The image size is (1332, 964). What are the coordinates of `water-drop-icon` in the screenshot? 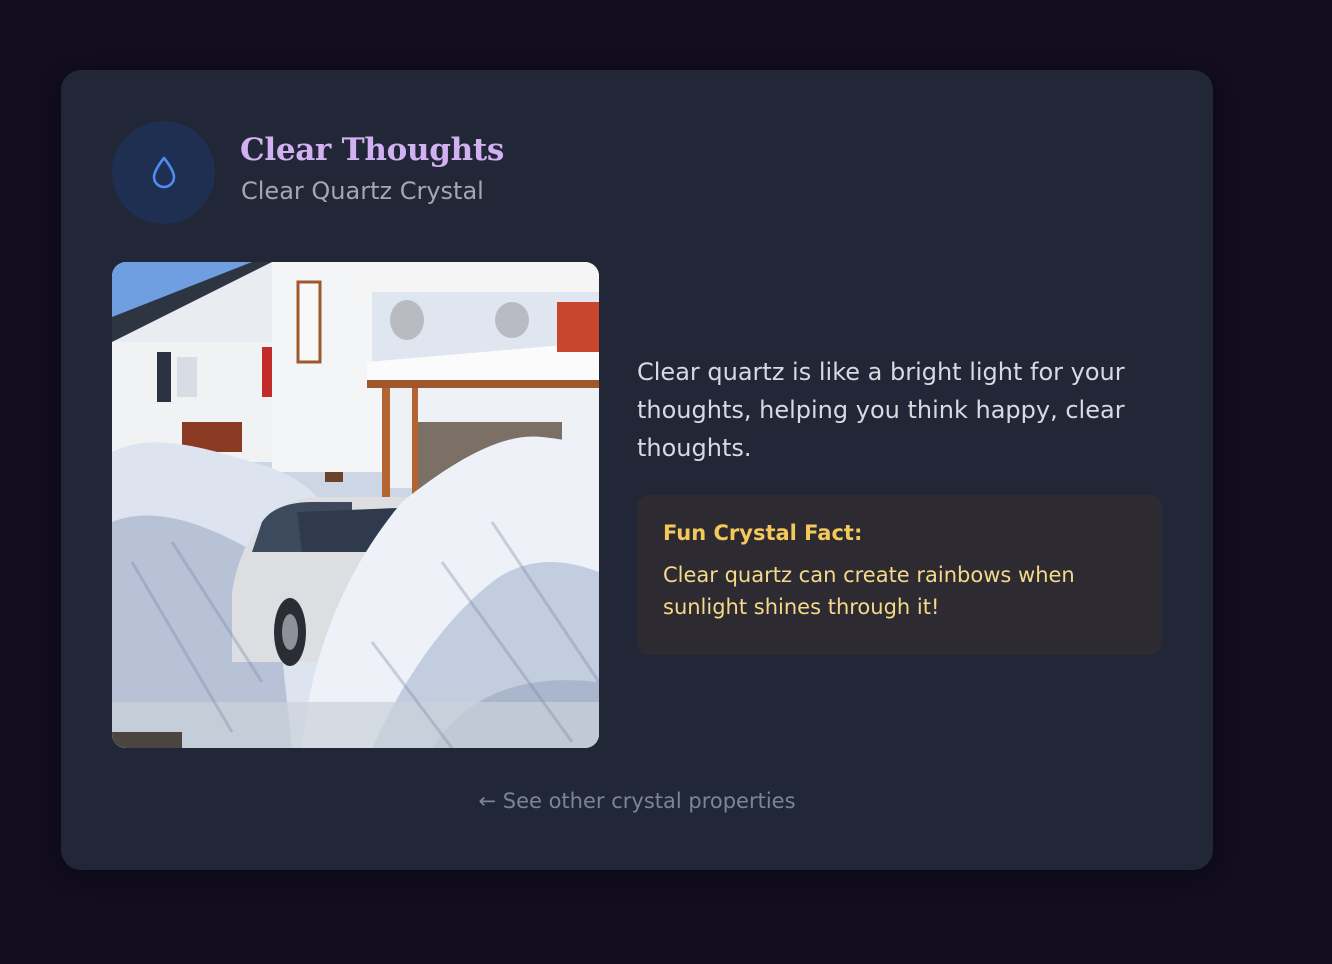 It's located at (163, 172).